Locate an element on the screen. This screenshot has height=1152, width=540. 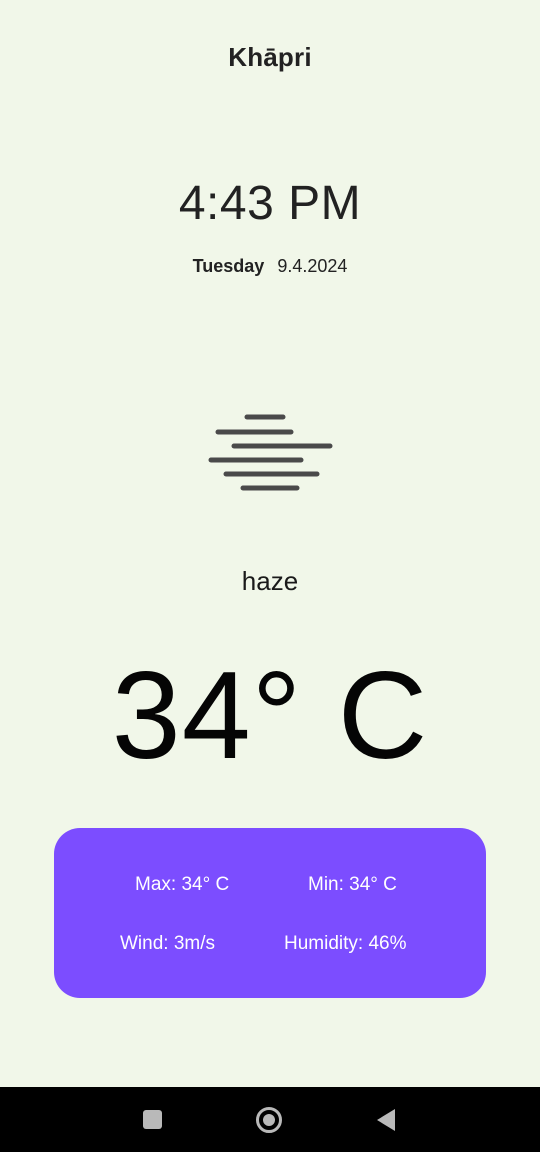
humidity: Humidity: 46% is located at coordinates (345, 943).